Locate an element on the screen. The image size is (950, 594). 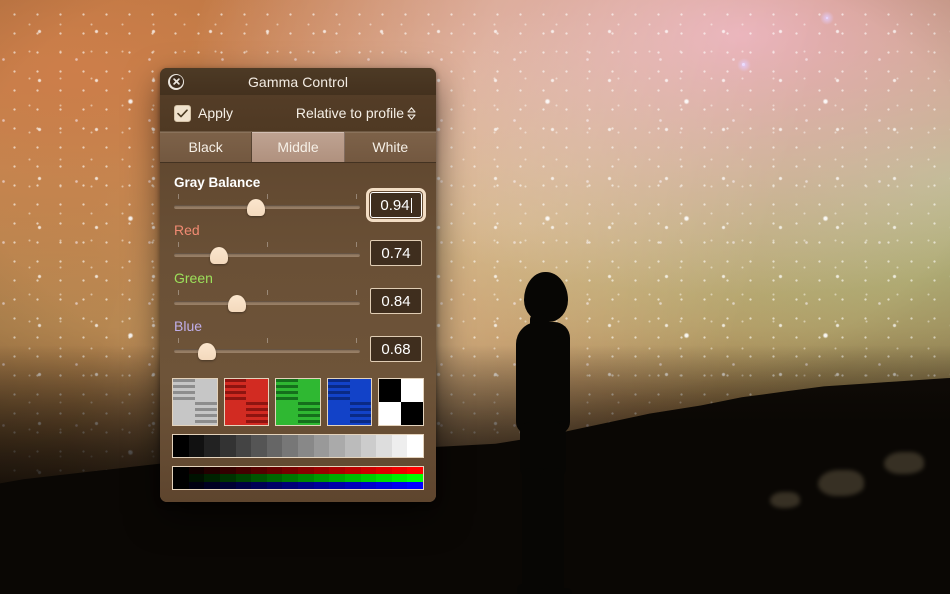
slider-block-blue: Blue 0.68 is located at coordinates (298, 340).